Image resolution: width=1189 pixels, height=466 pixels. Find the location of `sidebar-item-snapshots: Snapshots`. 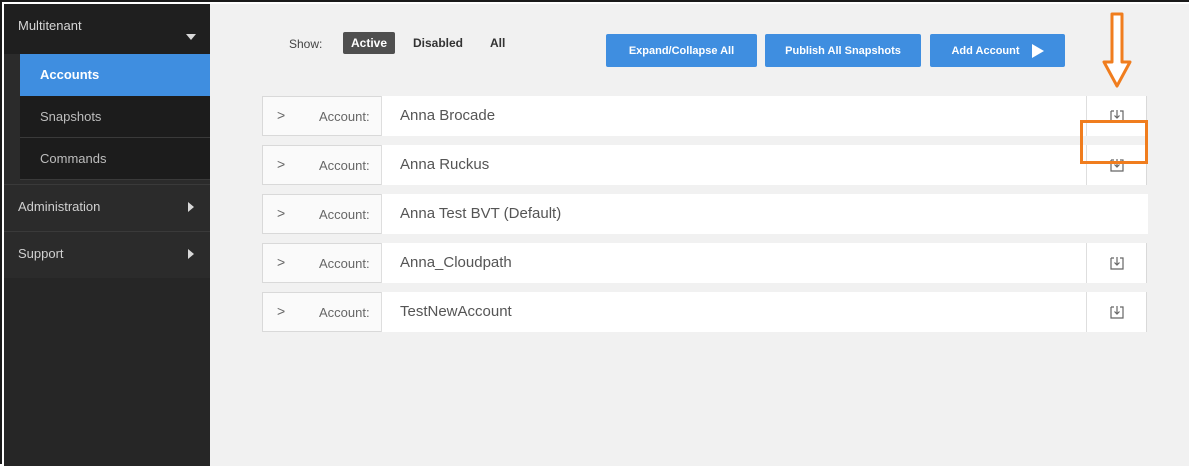

sidebar-item-snapshots: Snapshots is located at coordinates (115, 117).